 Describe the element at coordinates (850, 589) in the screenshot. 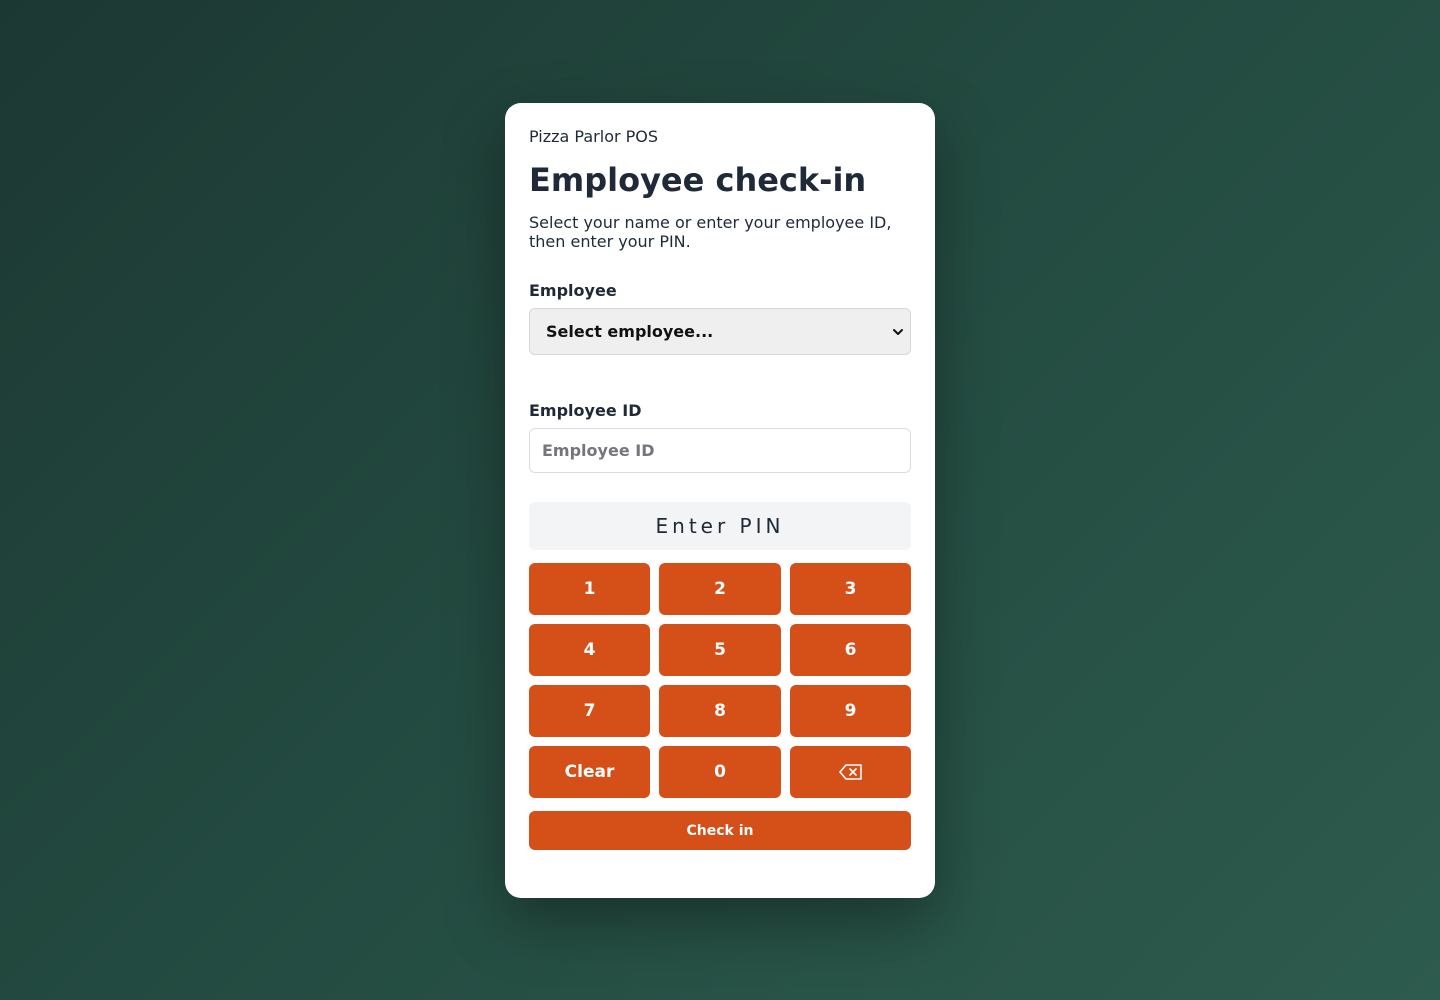

I see `key-3: 3` at that location.